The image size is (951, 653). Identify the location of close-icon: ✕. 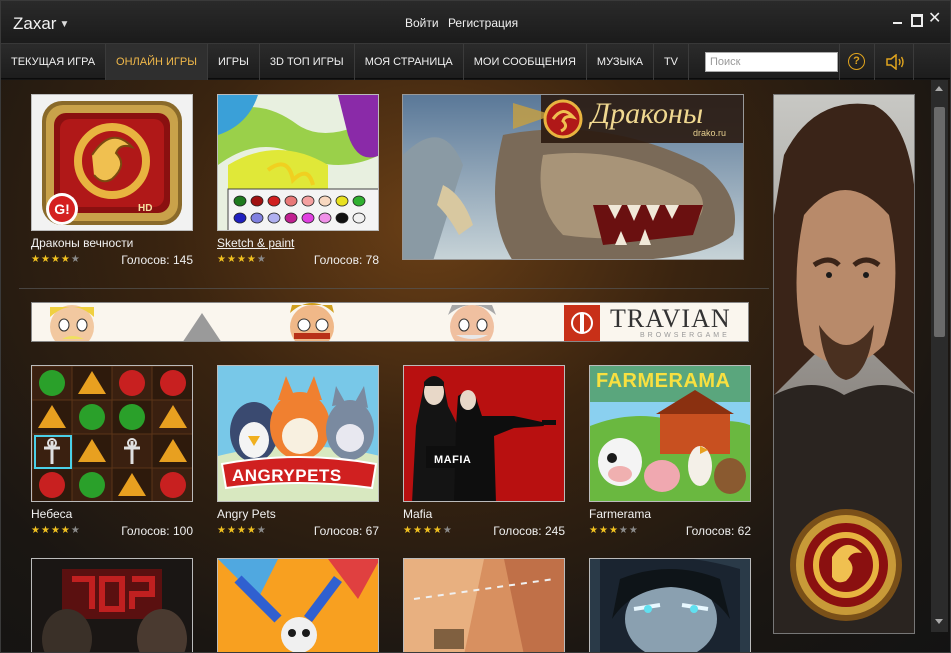
(934, 19).